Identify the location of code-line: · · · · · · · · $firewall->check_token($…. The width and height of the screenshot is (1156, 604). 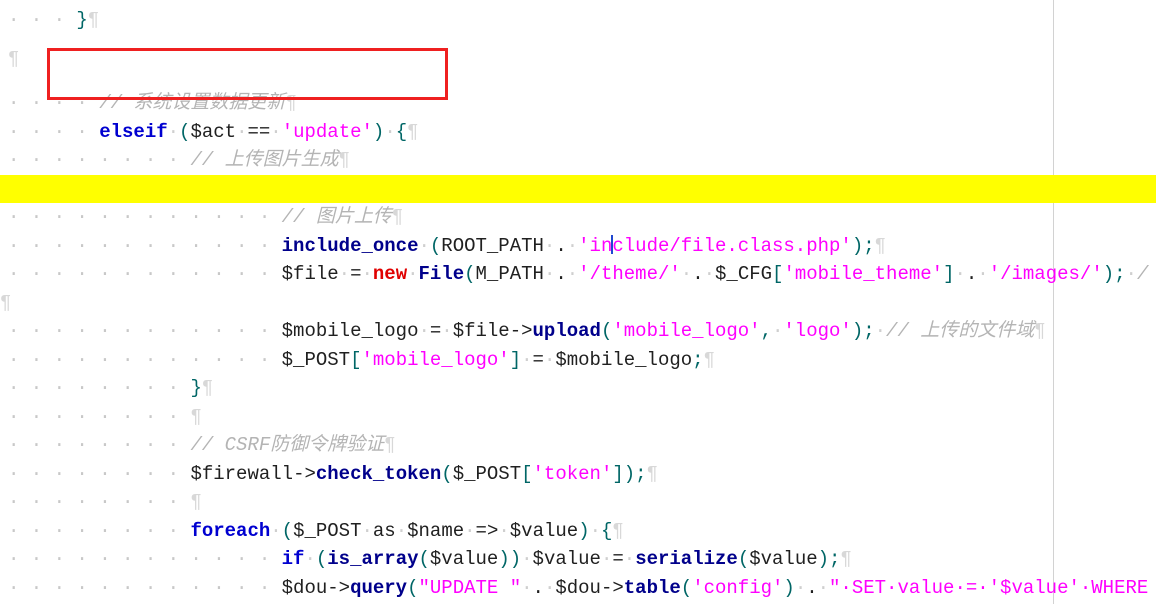
(578, 444).